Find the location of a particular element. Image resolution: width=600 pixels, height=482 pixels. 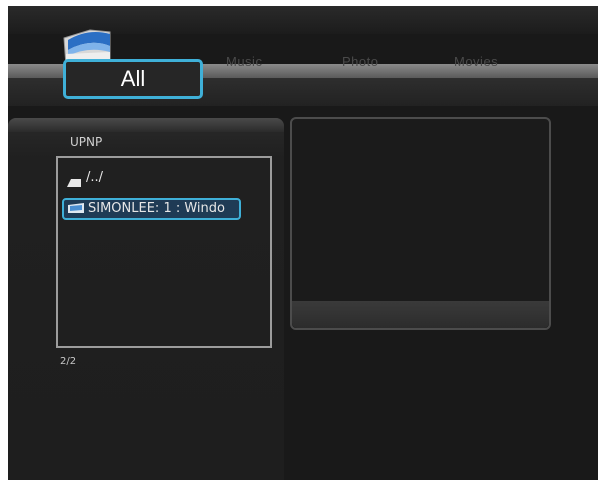

tab-music: Music is located at coordinates (244, 61).